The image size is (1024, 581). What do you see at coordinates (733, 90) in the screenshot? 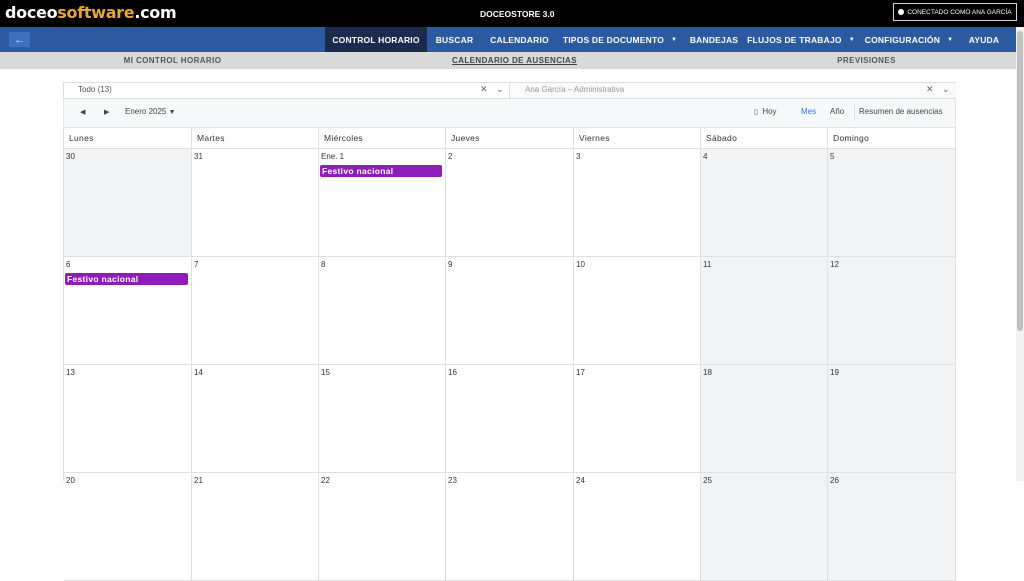
I see `person-select: Ana García – Administrativa ✕ ⌄` at bounding box center [733, 90].